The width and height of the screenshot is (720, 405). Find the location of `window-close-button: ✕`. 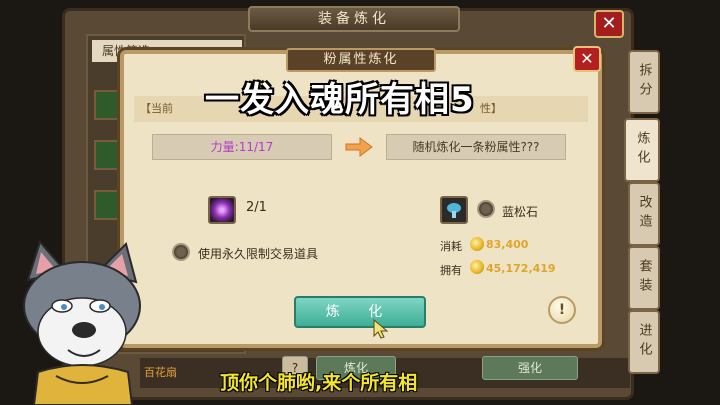

window-close-button: ✕ is located at coordinates (609, 24).